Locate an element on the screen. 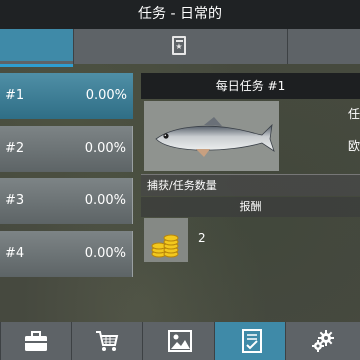  reward-value: 2 is located at coordinates (202, 238).